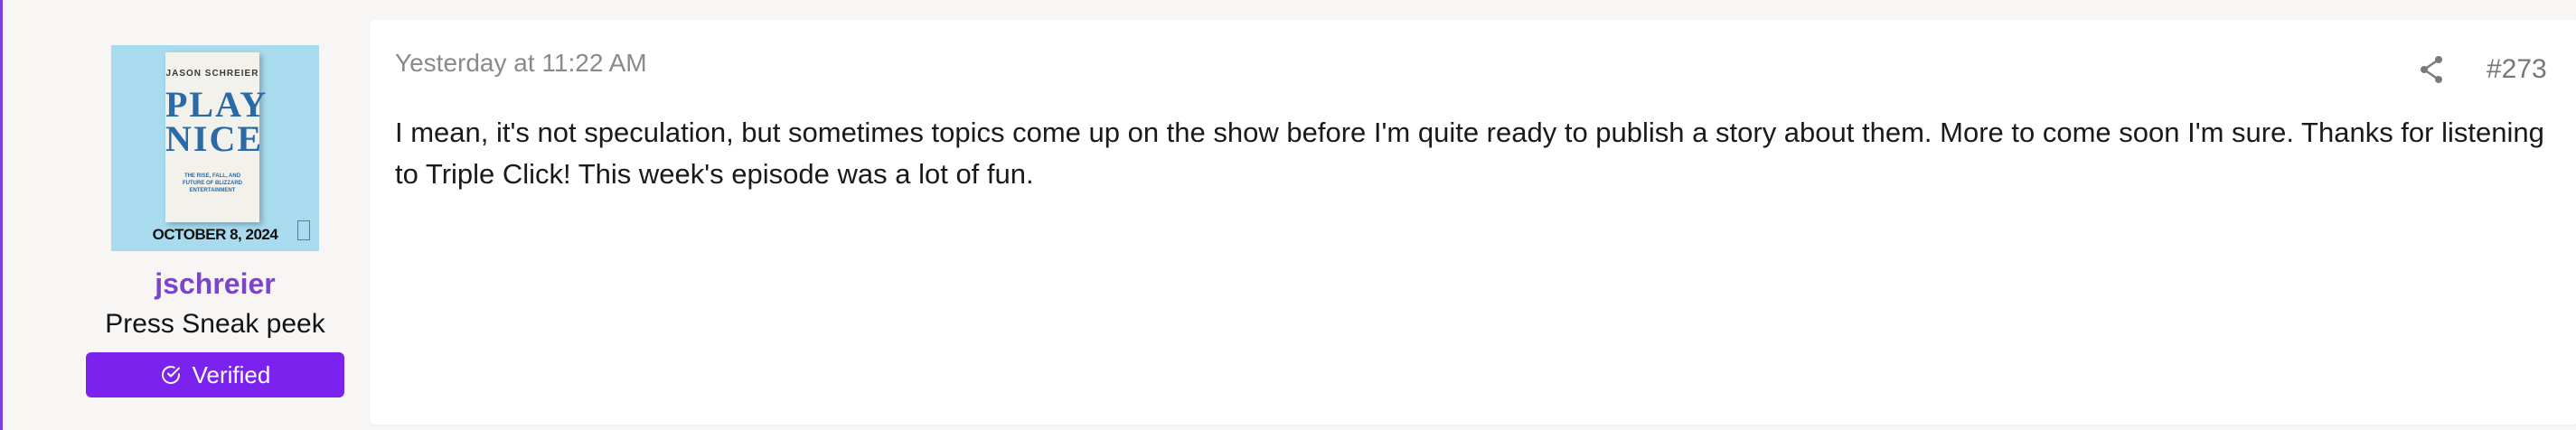 The width and height of the screenshot is (2576, 430). Describe the element at coordinates (217, 104) in the screenshot. I see `avatar-book-title-line1: PLAY` at that location.